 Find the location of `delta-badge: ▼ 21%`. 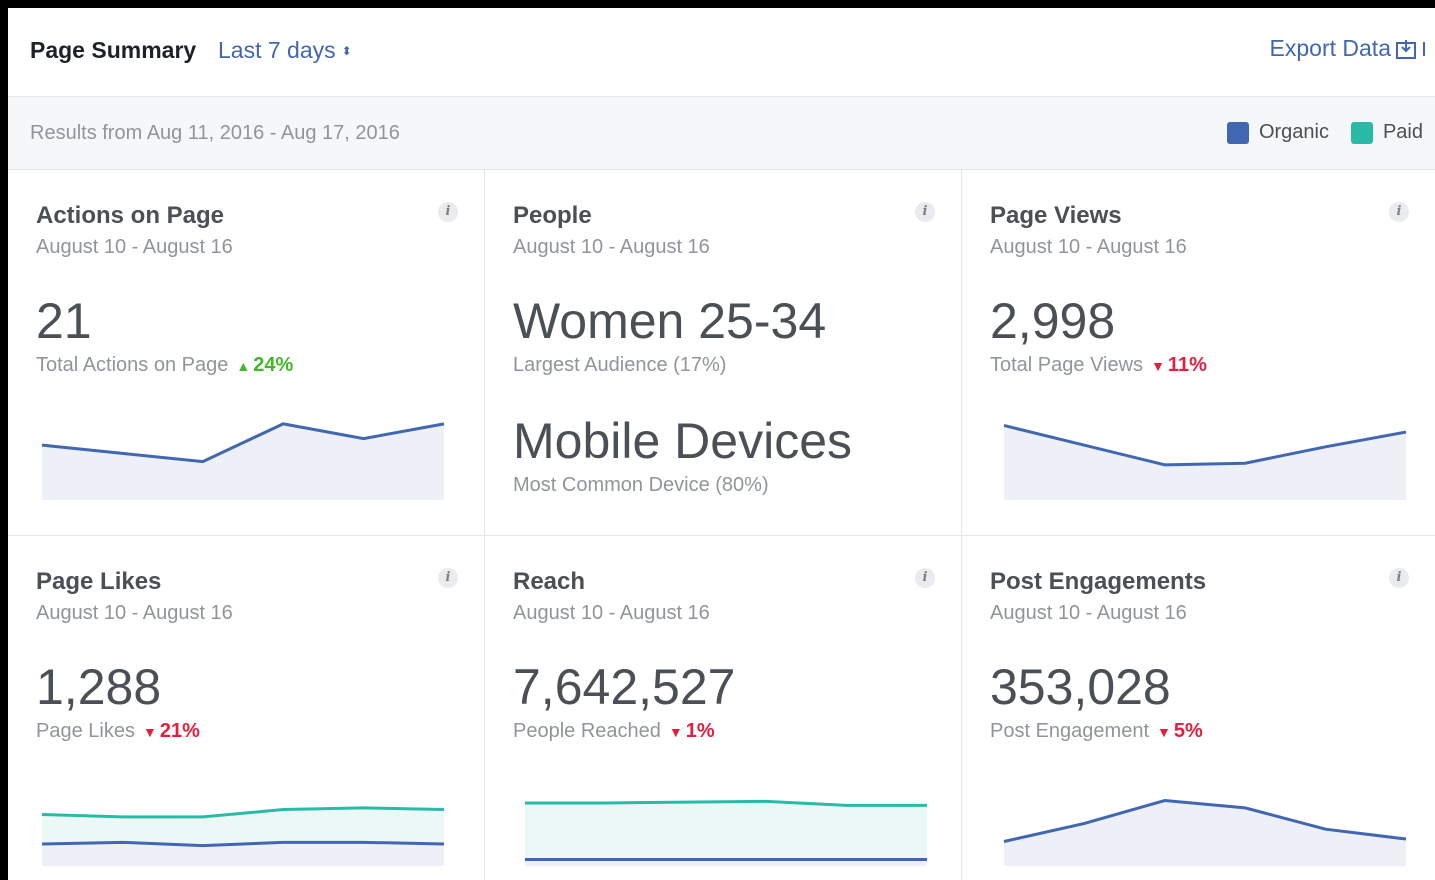

delta-badge: ▼ 21% is located at coordinates (171, 731).